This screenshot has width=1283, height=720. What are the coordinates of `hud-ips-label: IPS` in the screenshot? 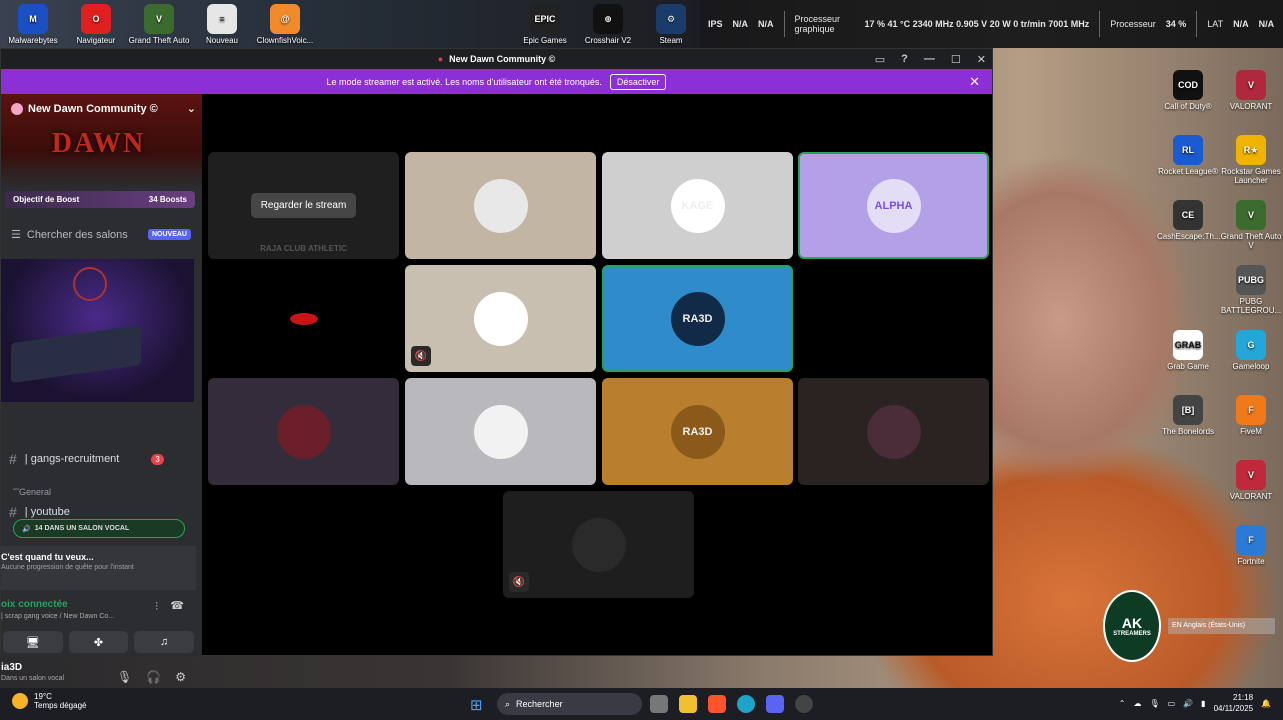 It's located at (715, 24).